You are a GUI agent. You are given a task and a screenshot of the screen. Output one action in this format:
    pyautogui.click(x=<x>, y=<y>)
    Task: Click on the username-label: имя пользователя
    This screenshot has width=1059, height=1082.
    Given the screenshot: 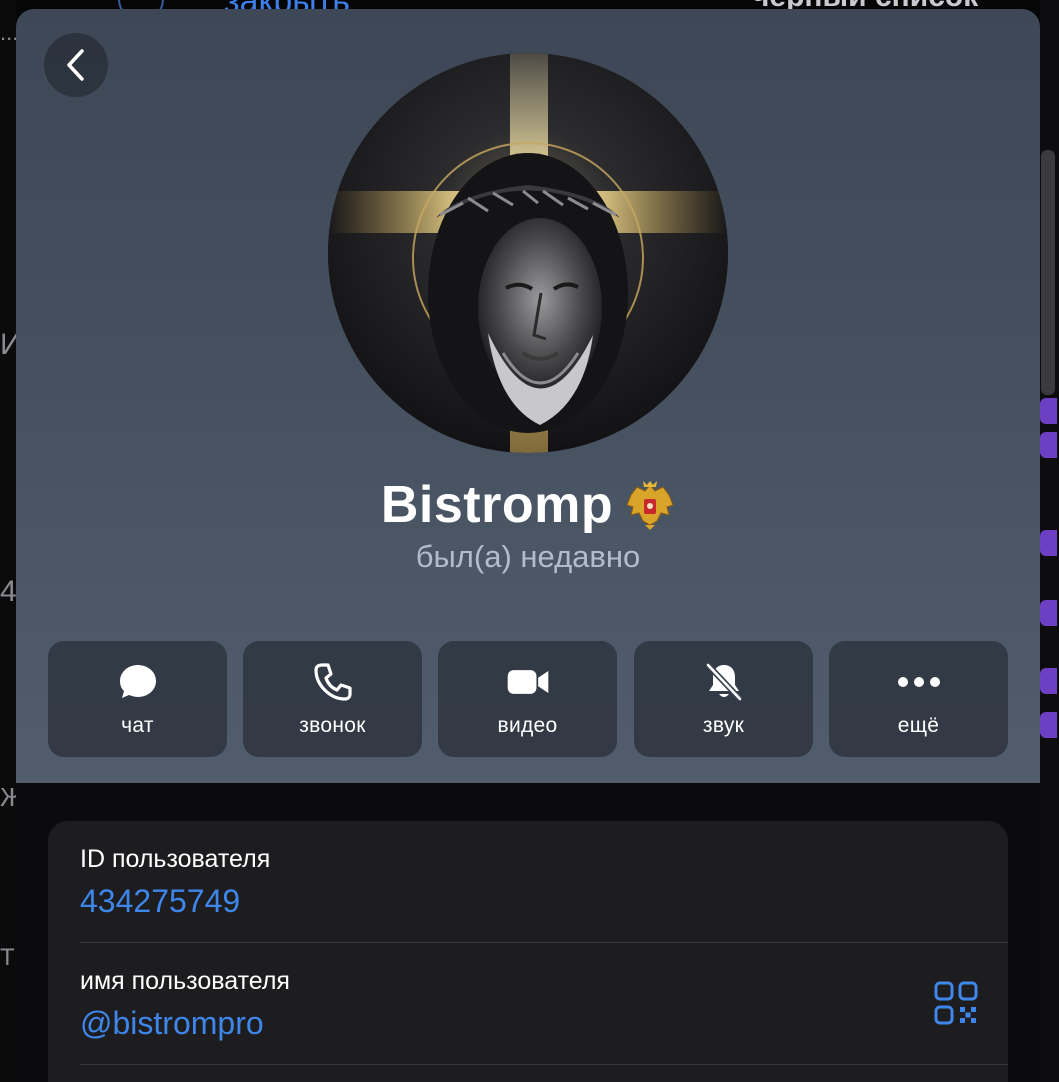 What is the action you would take?
    pyautogui.click(x=185, y=981)
    